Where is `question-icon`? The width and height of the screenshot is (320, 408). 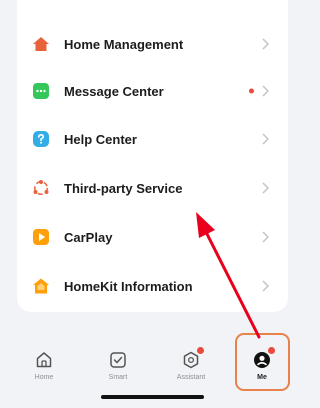
question-icon is located at coordinates (41, 139).